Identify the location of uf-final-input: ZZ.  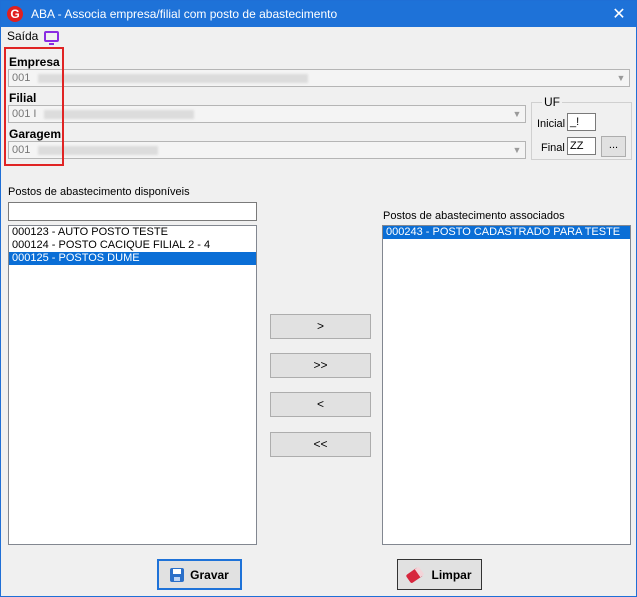
(581, 146).